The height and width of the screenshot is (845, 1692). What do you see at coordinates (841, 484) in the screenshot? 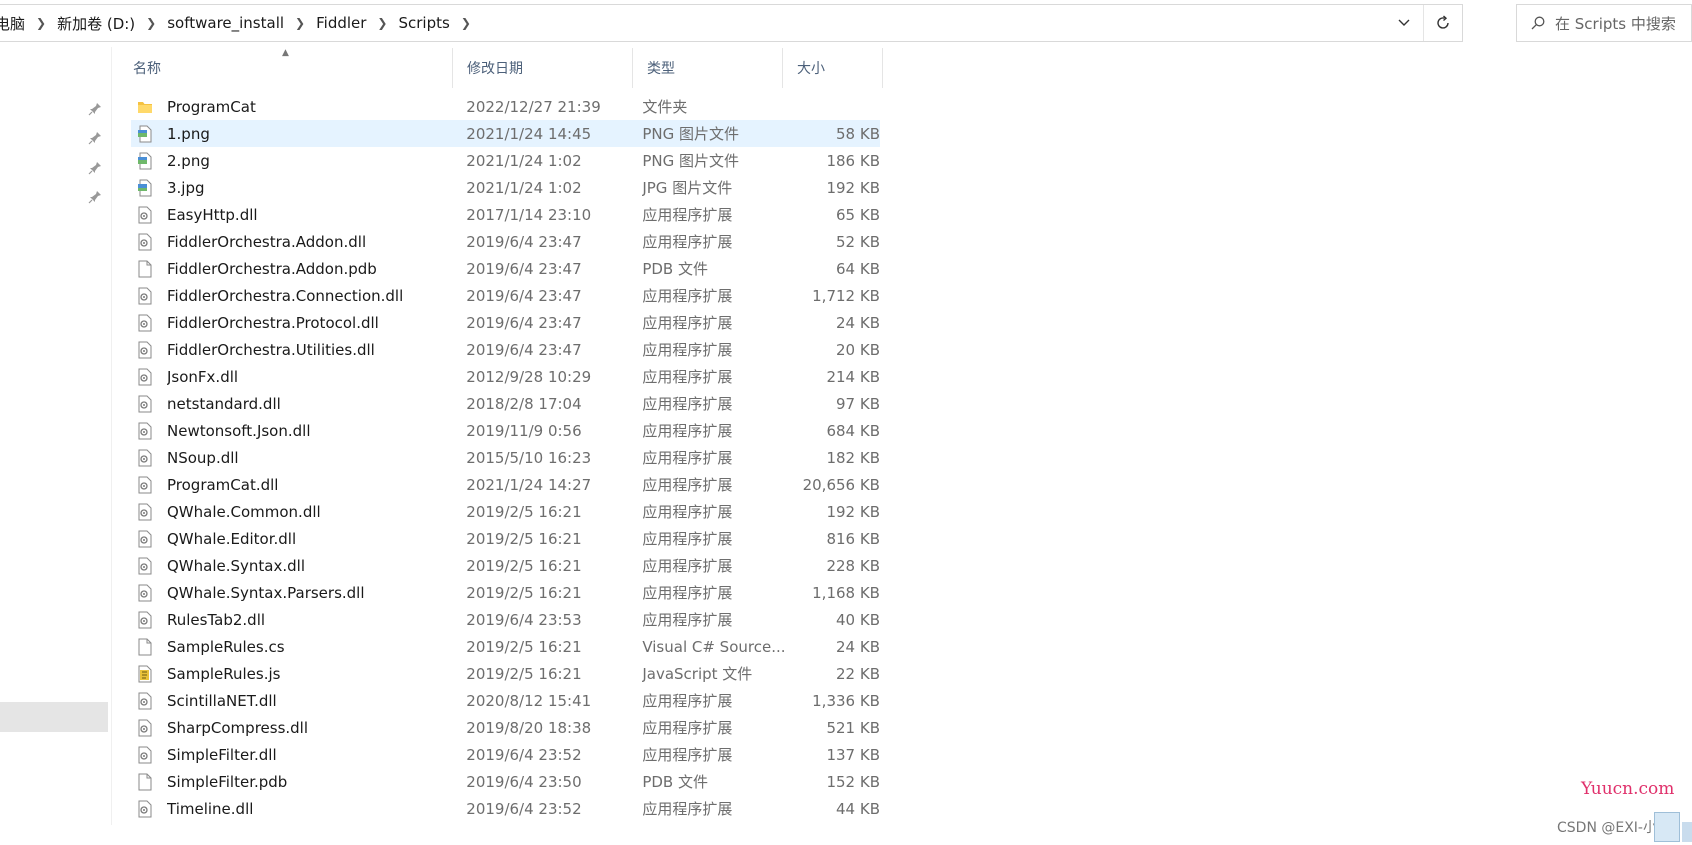
I see `file-size: 20,656 KB` at bounding box center [841, 484].